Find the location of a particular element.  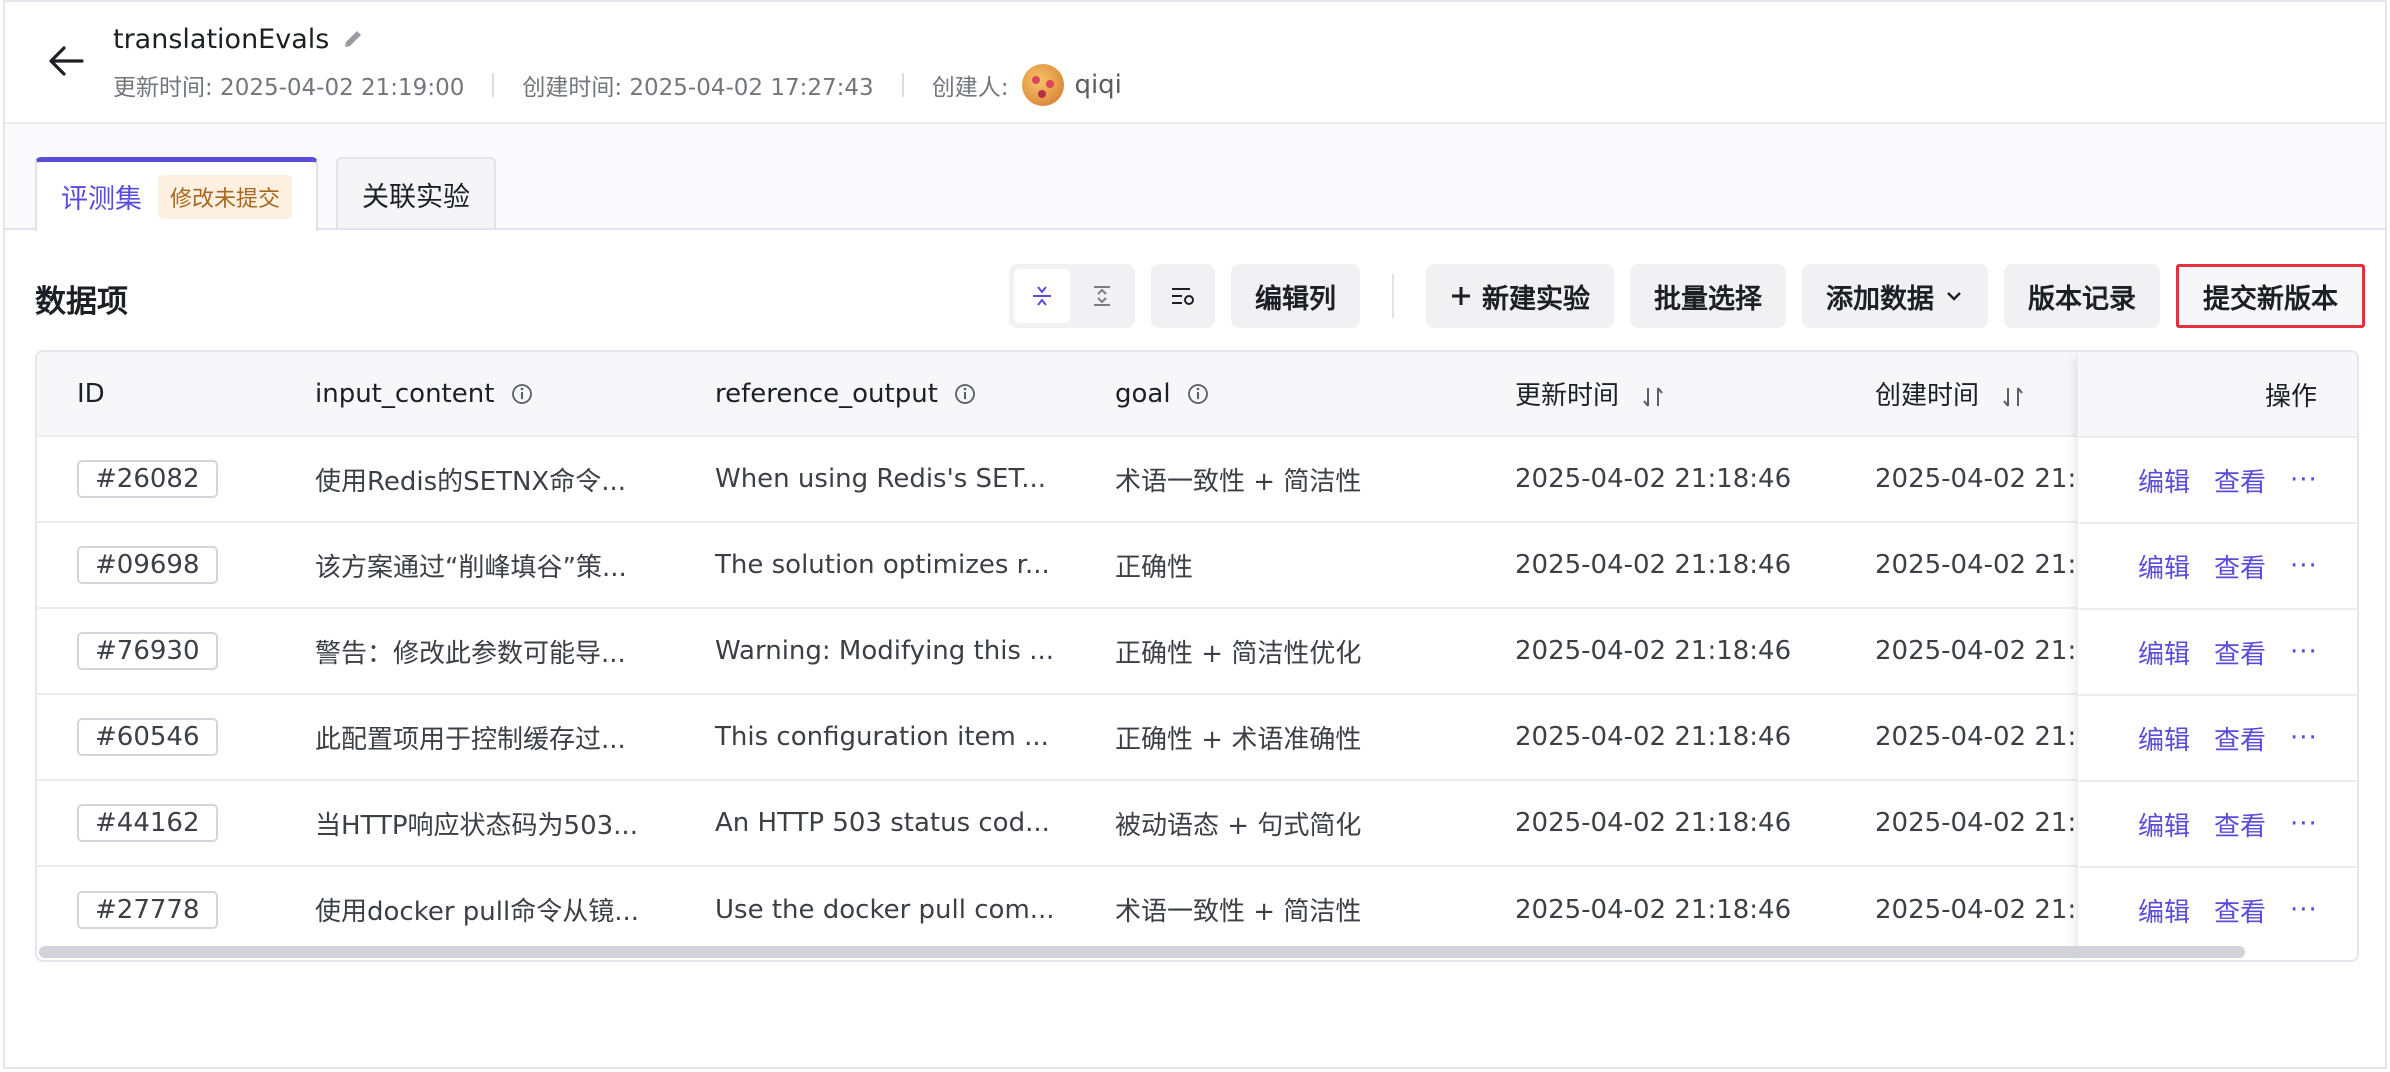

button-label: 版本记录 is located at coordinates (2082, 299).